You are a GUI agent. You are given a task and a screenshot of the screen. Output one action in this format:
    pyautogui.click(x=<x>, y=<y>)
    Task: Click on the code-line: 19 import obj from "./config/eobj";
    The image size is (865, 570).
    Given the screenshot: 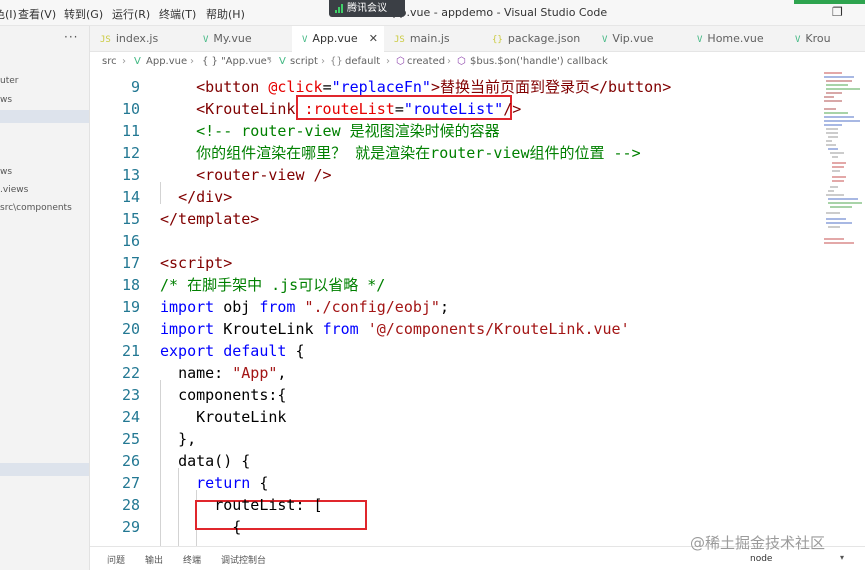 What is the action you would take?
    pyautogui.click(x=455, y=307)
    